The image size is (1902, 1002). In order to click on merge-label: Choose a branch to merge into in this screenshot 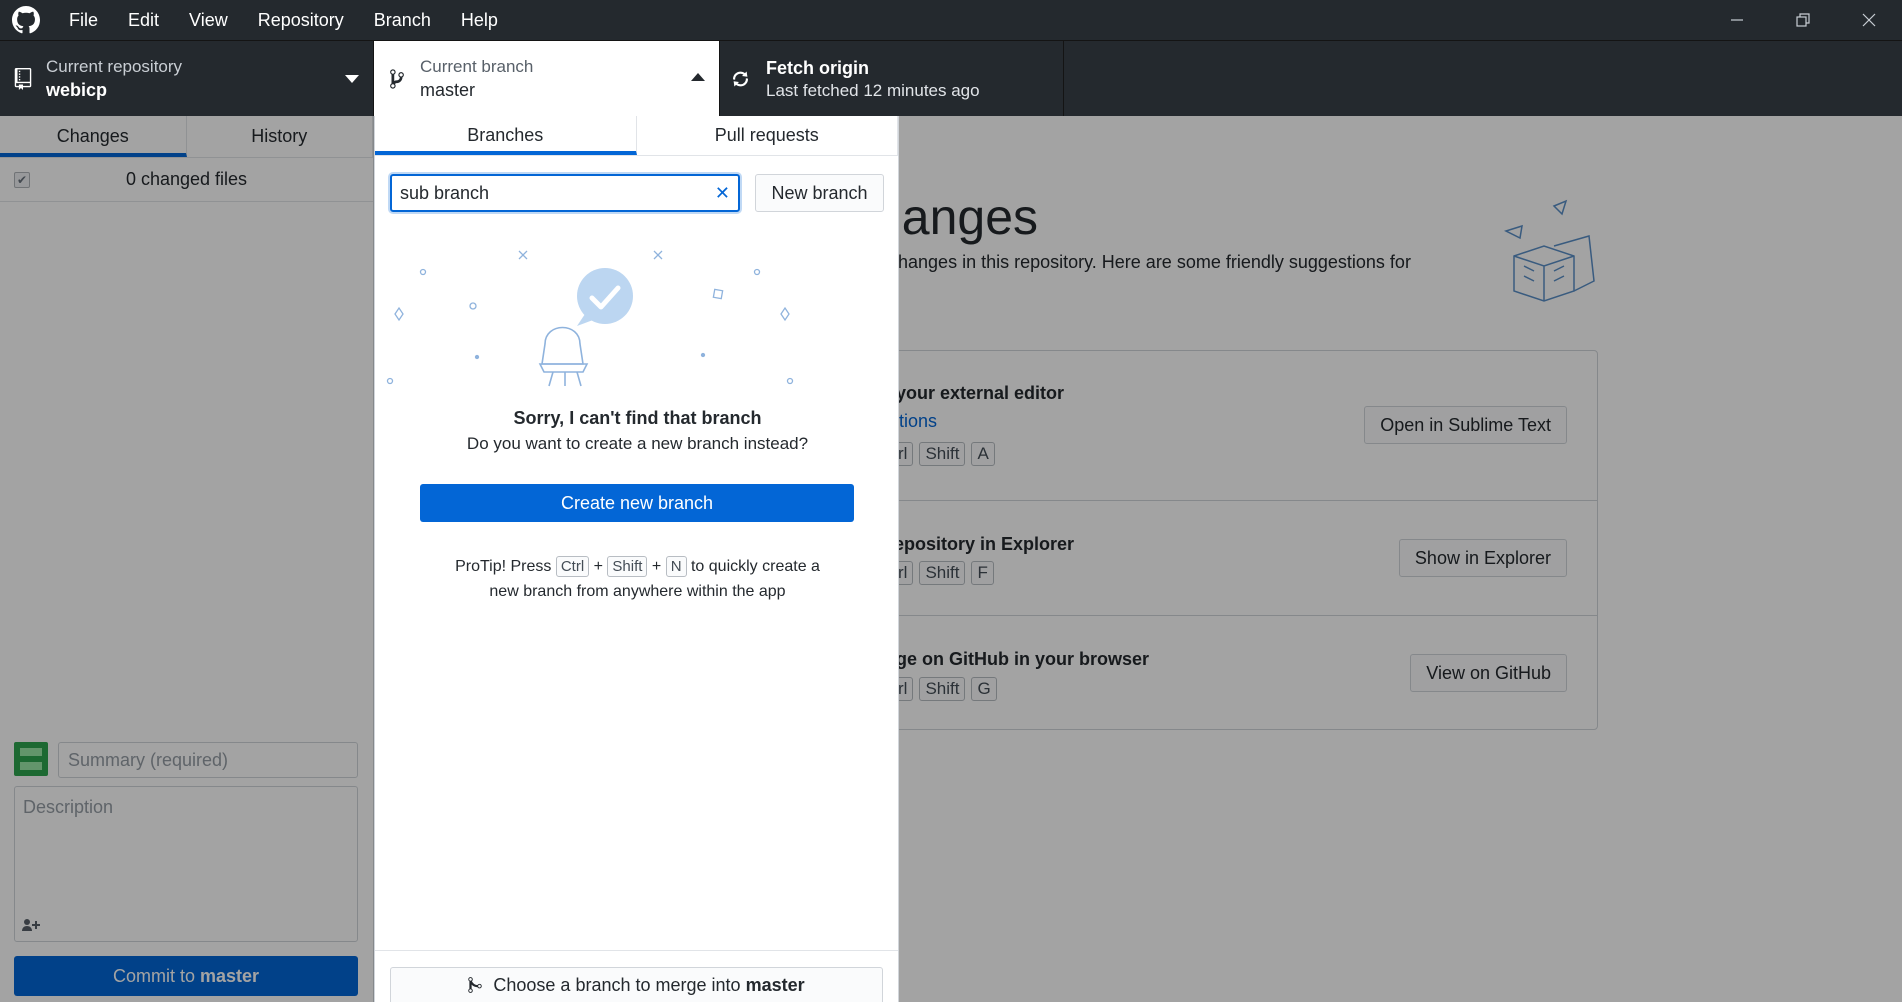, I will do `click(617, 985)`.